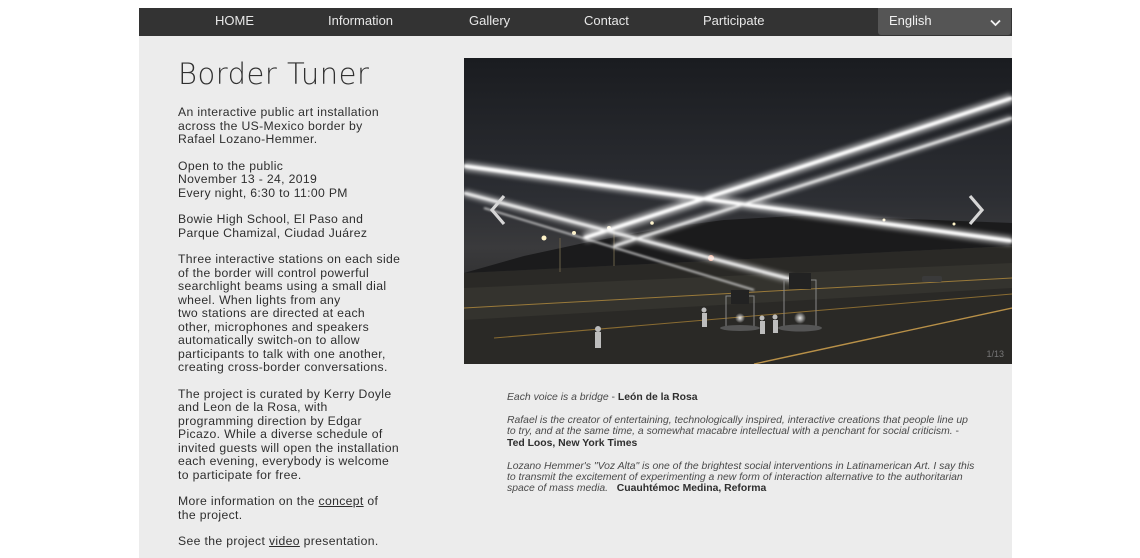 This screenshot has height=558, width=1140. I want to click on quote-separator, so click(612, 488).